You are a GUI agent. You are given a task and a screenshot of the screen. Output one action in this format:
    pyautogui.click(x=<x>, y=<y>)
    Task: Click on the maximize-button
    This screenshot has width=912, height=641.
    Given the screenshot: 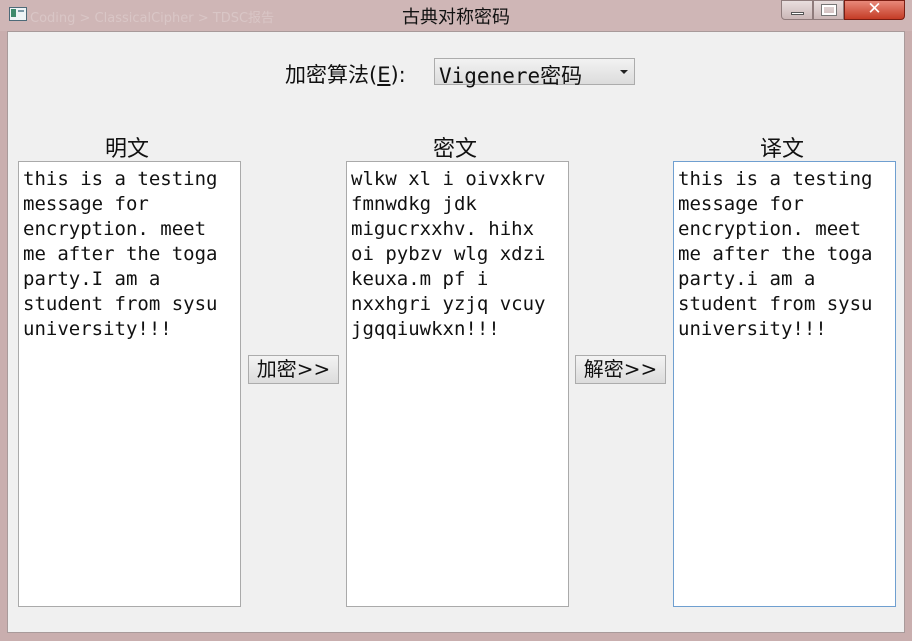 What is the action you would take?
    pyautogui.click(x=828, y=10)
    